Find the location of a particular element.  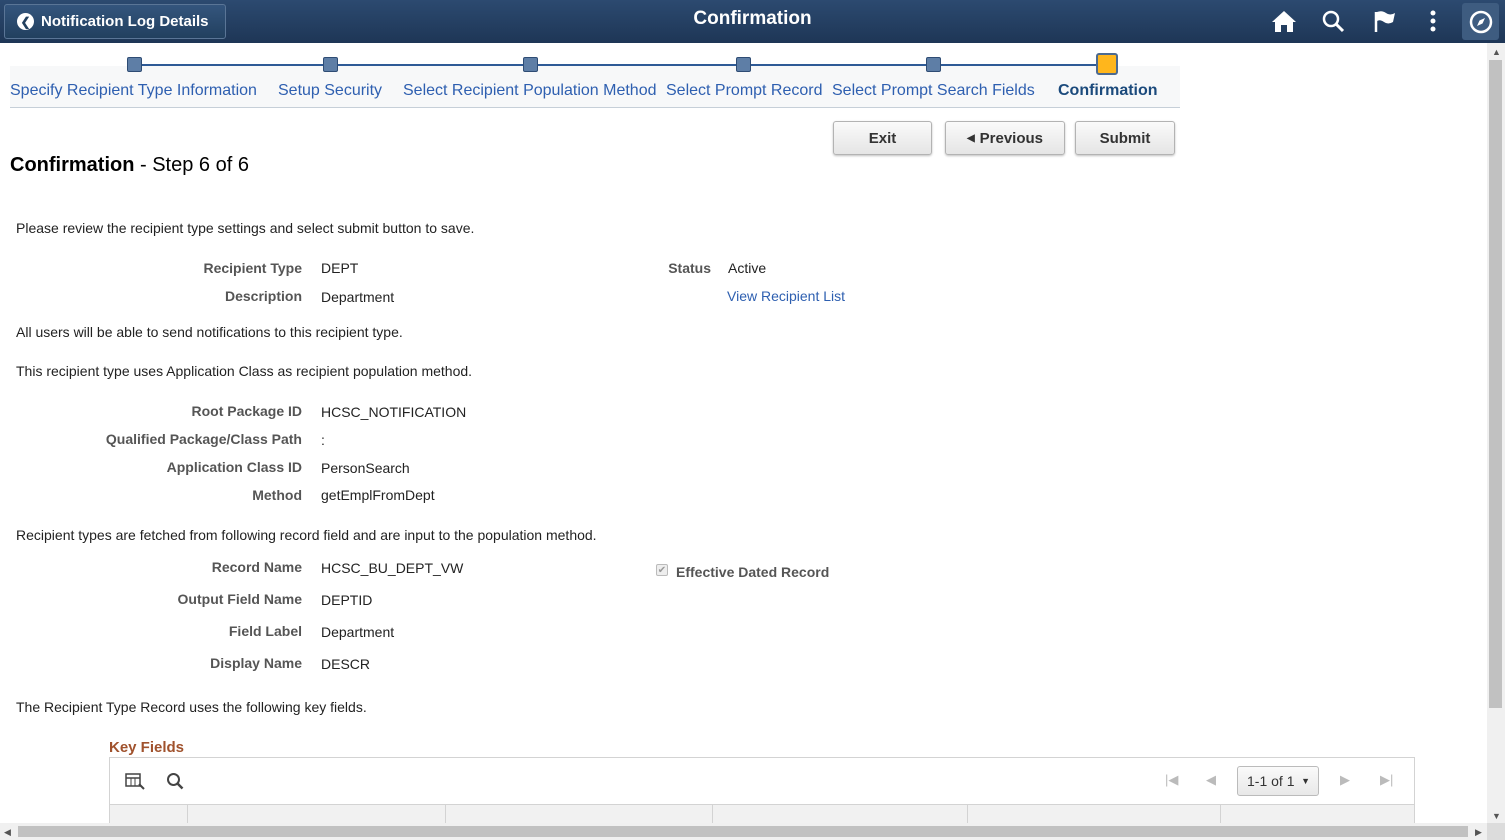

previous-button: ◀ Previous is located at coordinates (1005, 138).